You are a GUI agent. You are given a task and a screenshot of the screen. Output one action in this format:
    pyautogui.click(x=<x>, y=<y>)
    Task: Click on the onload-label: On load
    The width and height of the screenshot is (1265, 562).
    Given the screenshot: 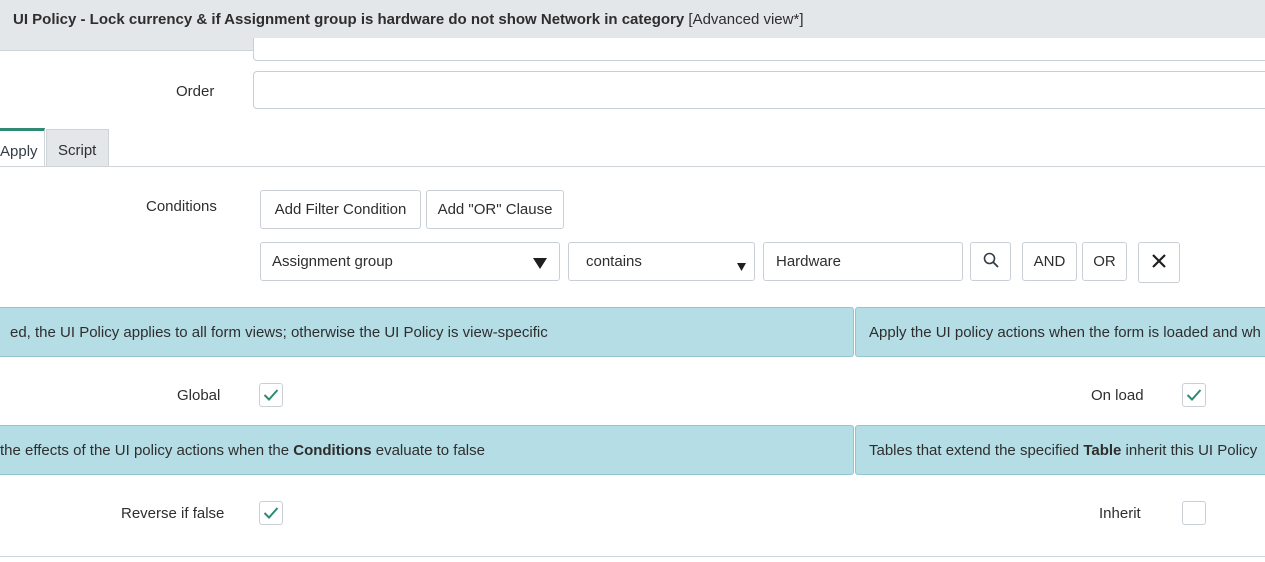 What is the action you would take?
    pyautogui.click(x=1117, y=395)
    